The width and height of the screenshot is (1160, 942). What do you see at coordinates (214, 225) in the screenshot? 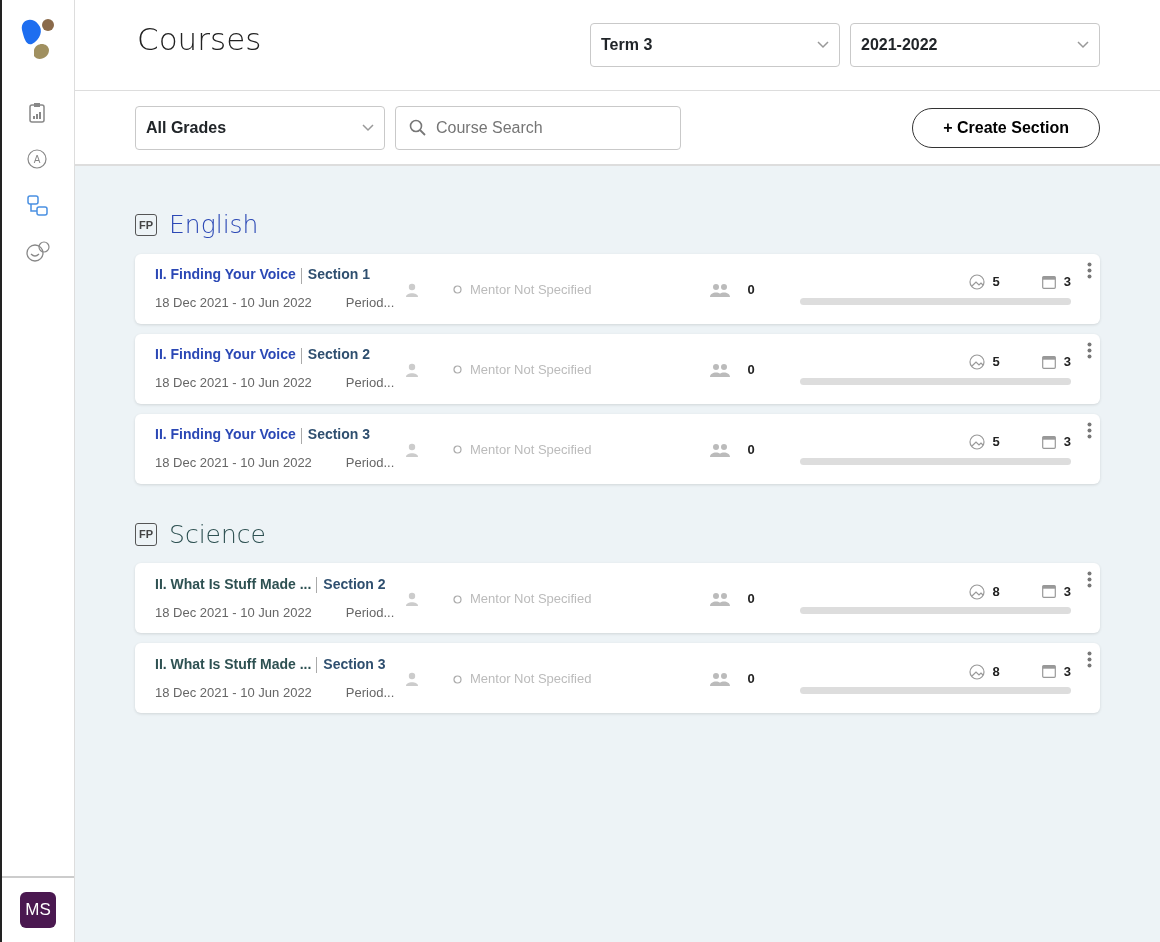
I see `subject-title: English` at bounding box center [214, 225].